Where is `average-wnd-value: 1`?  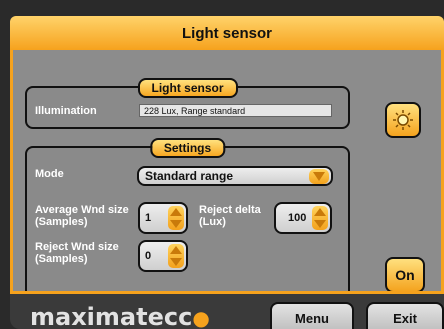
average-wnd-value: 1 is located at coordinates (148, 218).